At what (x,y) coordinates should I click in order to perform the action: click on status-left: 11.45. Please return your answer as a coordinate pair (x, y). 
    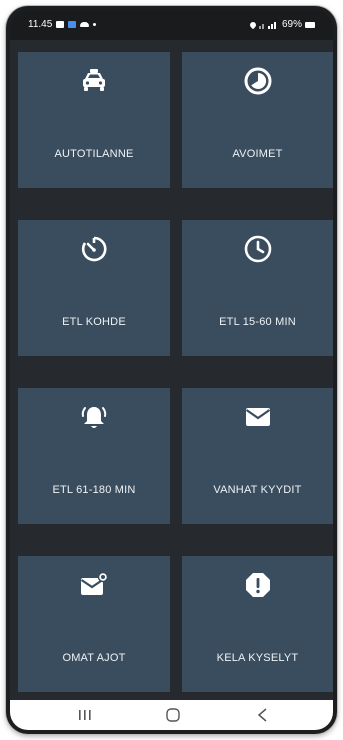
    Looking at the image, I should click on (62, 24).